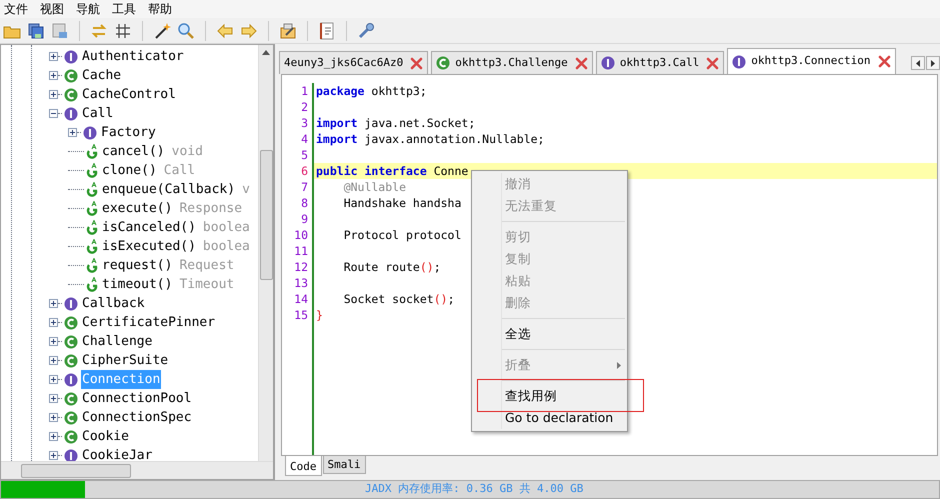 The height and width of the screenshot is (499, 940). I want to click on line-number: 8, so click(304, 203).